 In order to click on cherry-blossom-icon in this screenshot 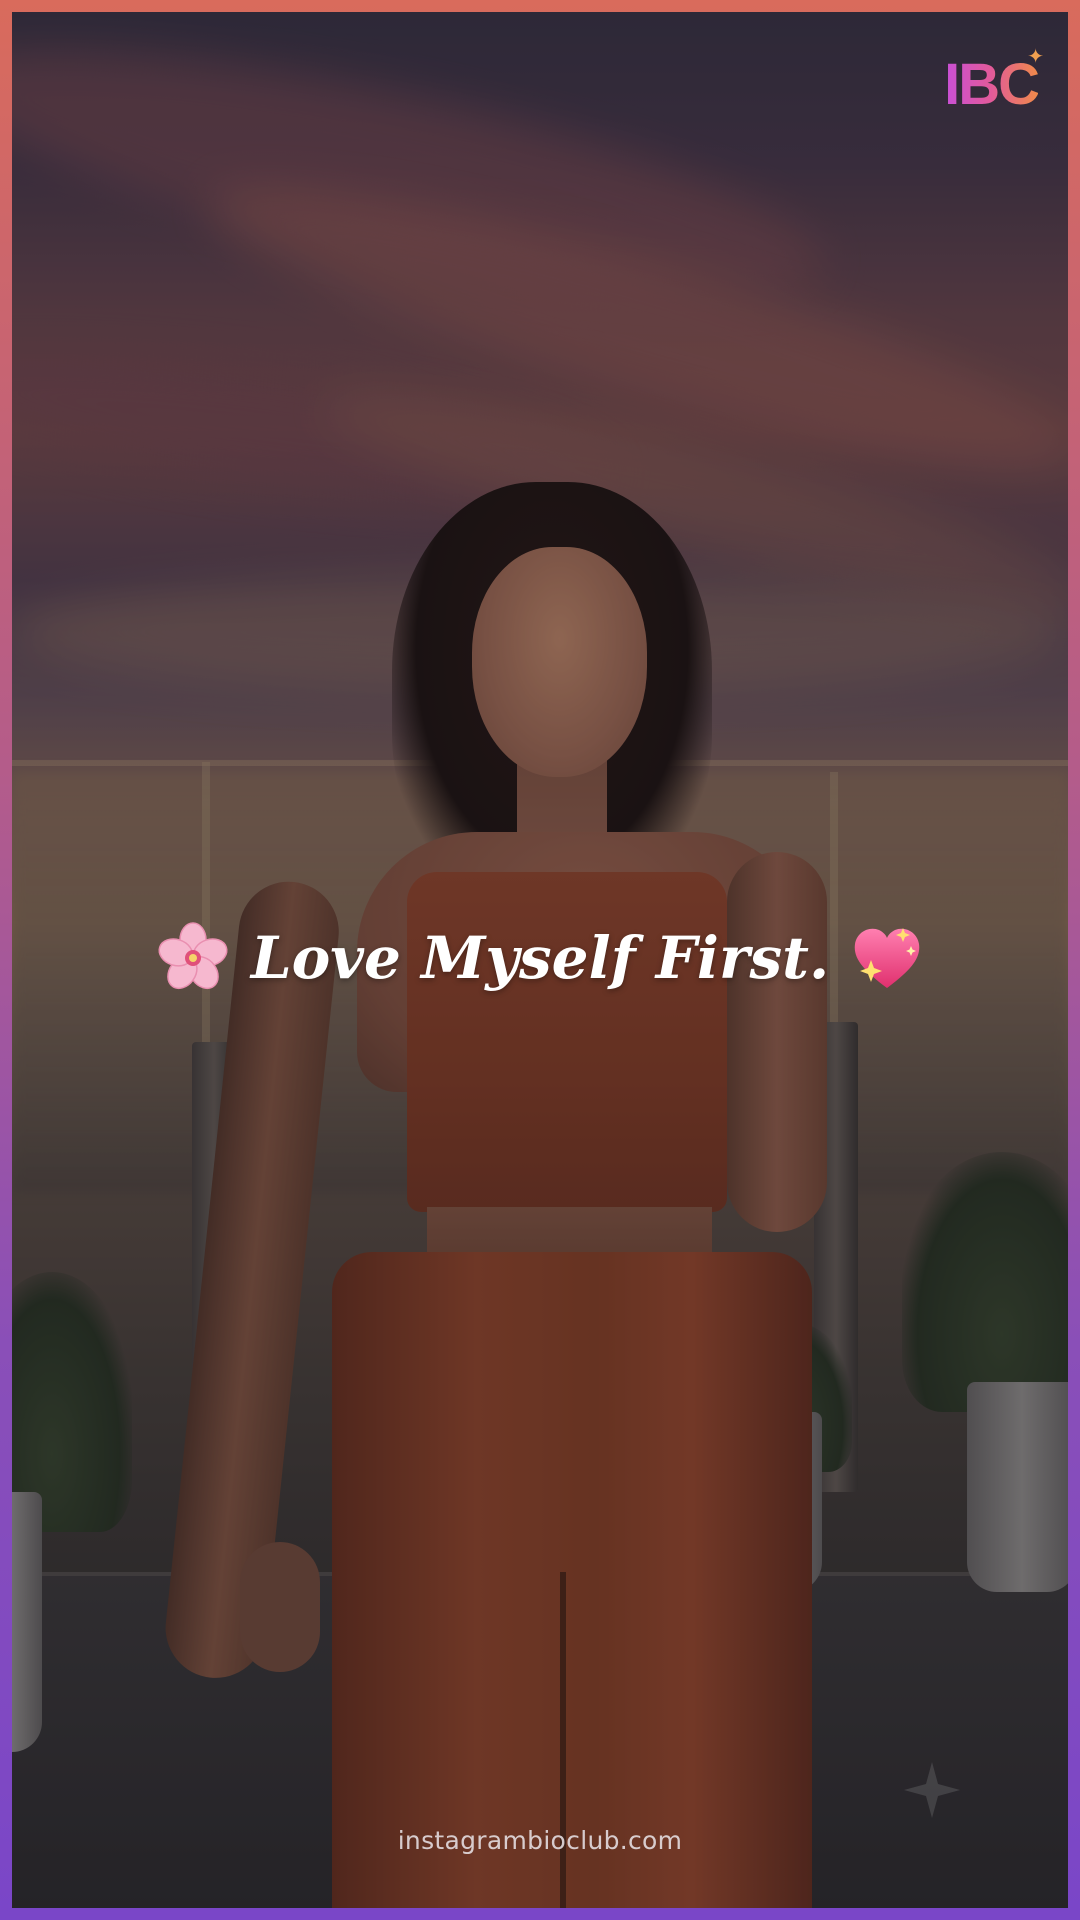, I will do `click(193, 958)`.